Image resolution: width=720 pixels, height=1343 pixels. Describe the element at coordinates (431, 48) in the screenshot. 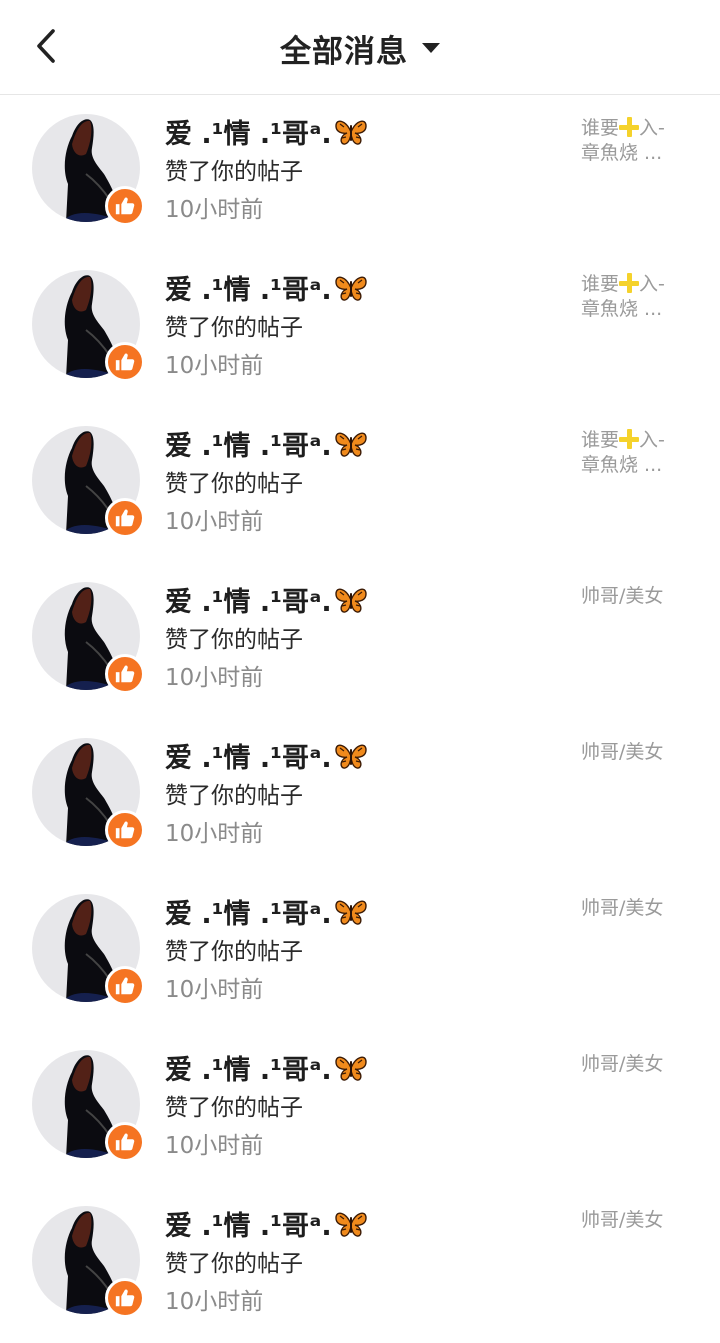

I see `caret-down-icon` at that location.